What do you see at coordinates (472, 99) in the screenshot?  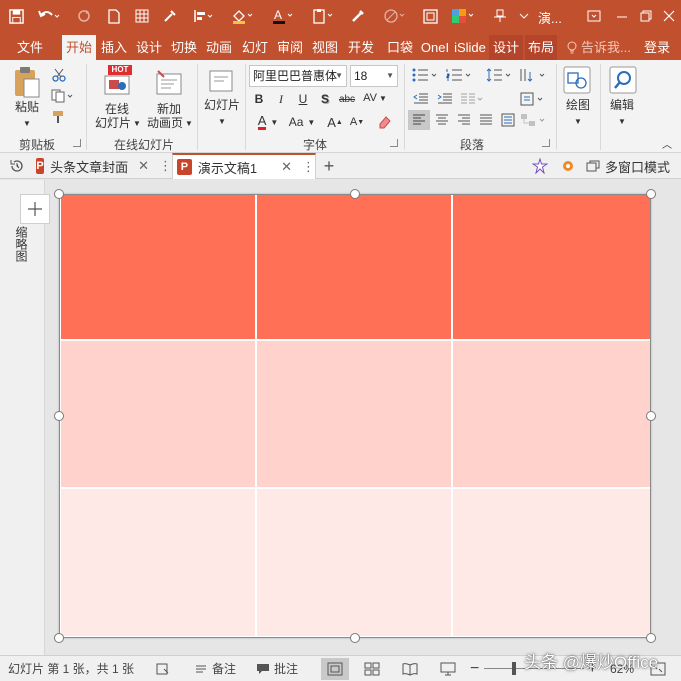 I see `columns-icon` at bounding box center [472, 99].